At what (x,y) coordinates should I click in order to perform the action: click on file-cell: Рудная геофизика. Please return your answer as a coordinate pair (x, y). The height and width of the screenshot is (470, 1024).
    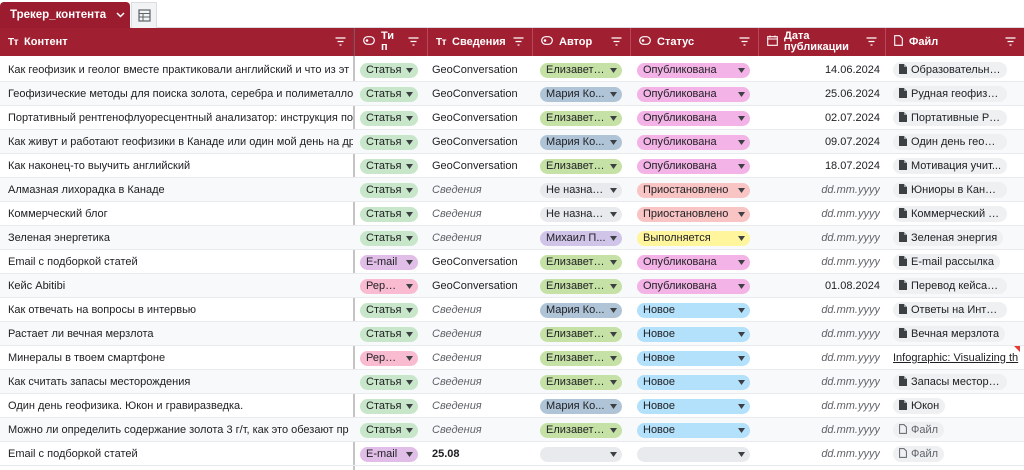
    Looking at the image, I should click on (958, 94).